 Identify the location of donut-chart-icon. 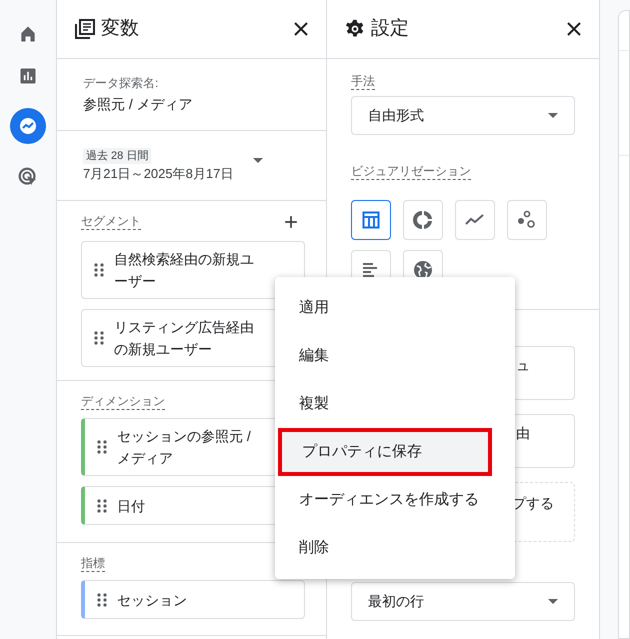
(423, 220).